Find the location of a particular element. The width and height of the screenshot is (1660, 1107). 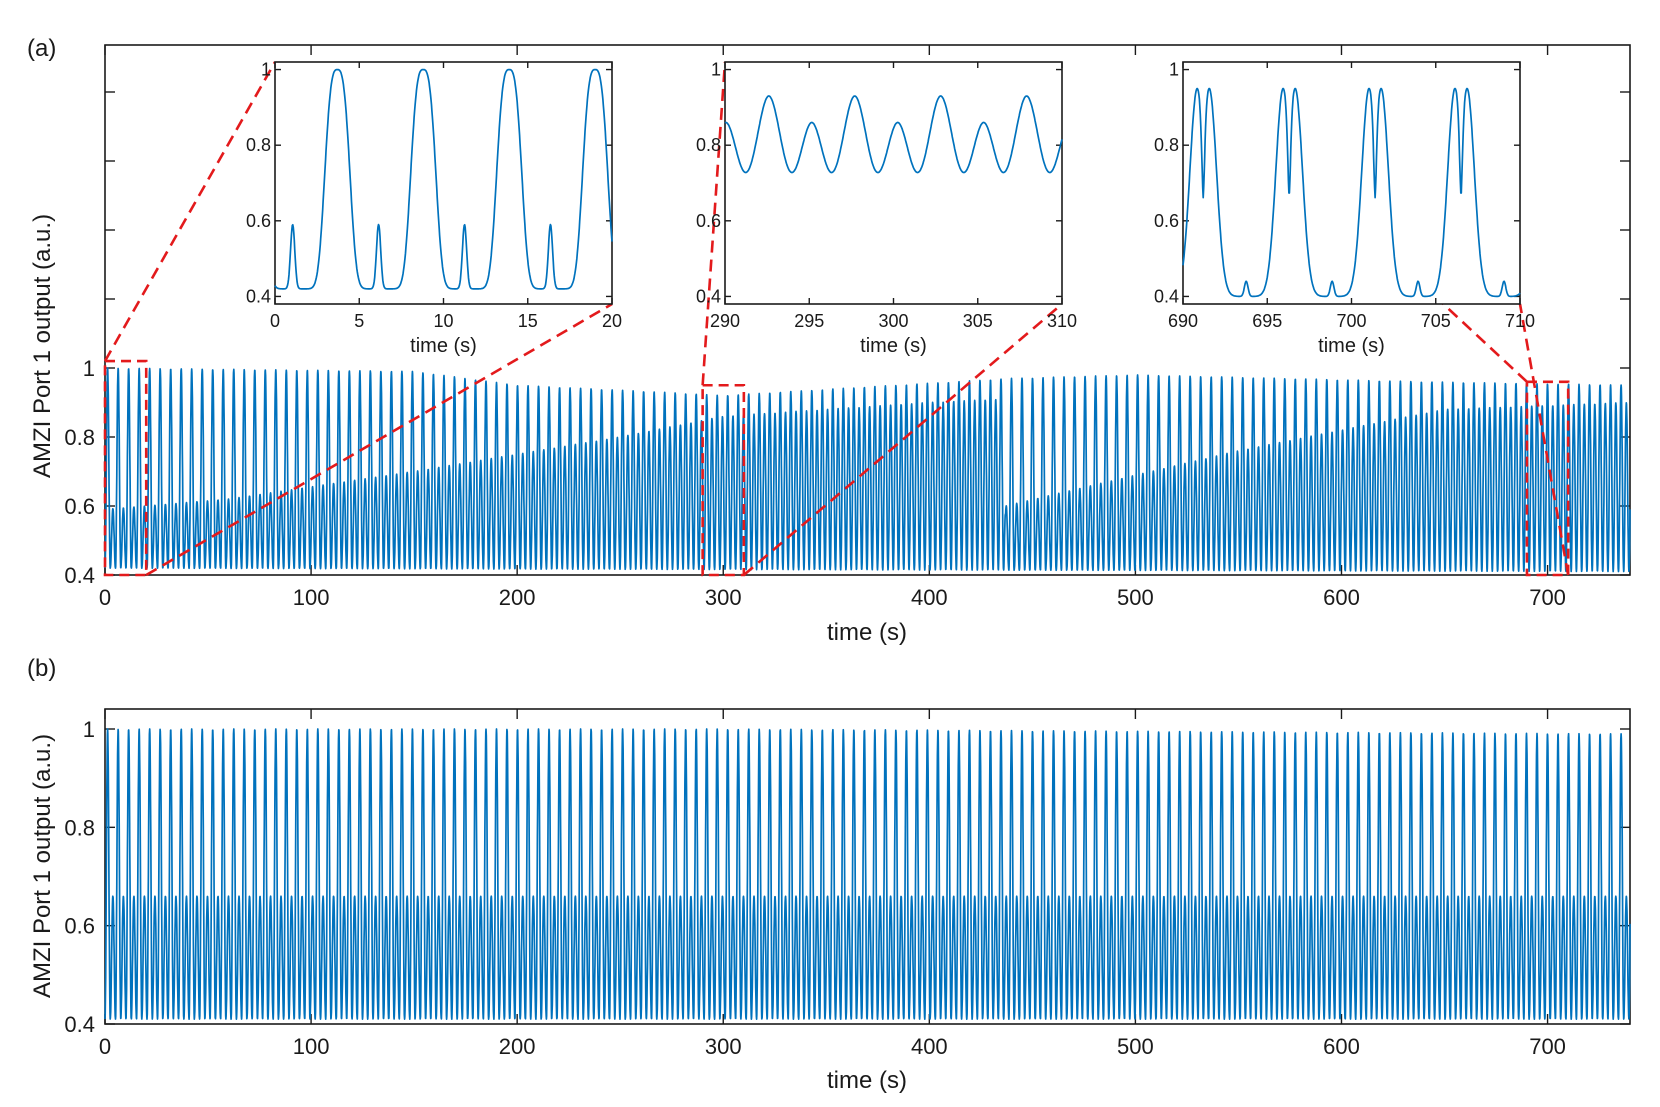

inset-3-x-axis-label: time (s) is located at coordinates (1351, 346).